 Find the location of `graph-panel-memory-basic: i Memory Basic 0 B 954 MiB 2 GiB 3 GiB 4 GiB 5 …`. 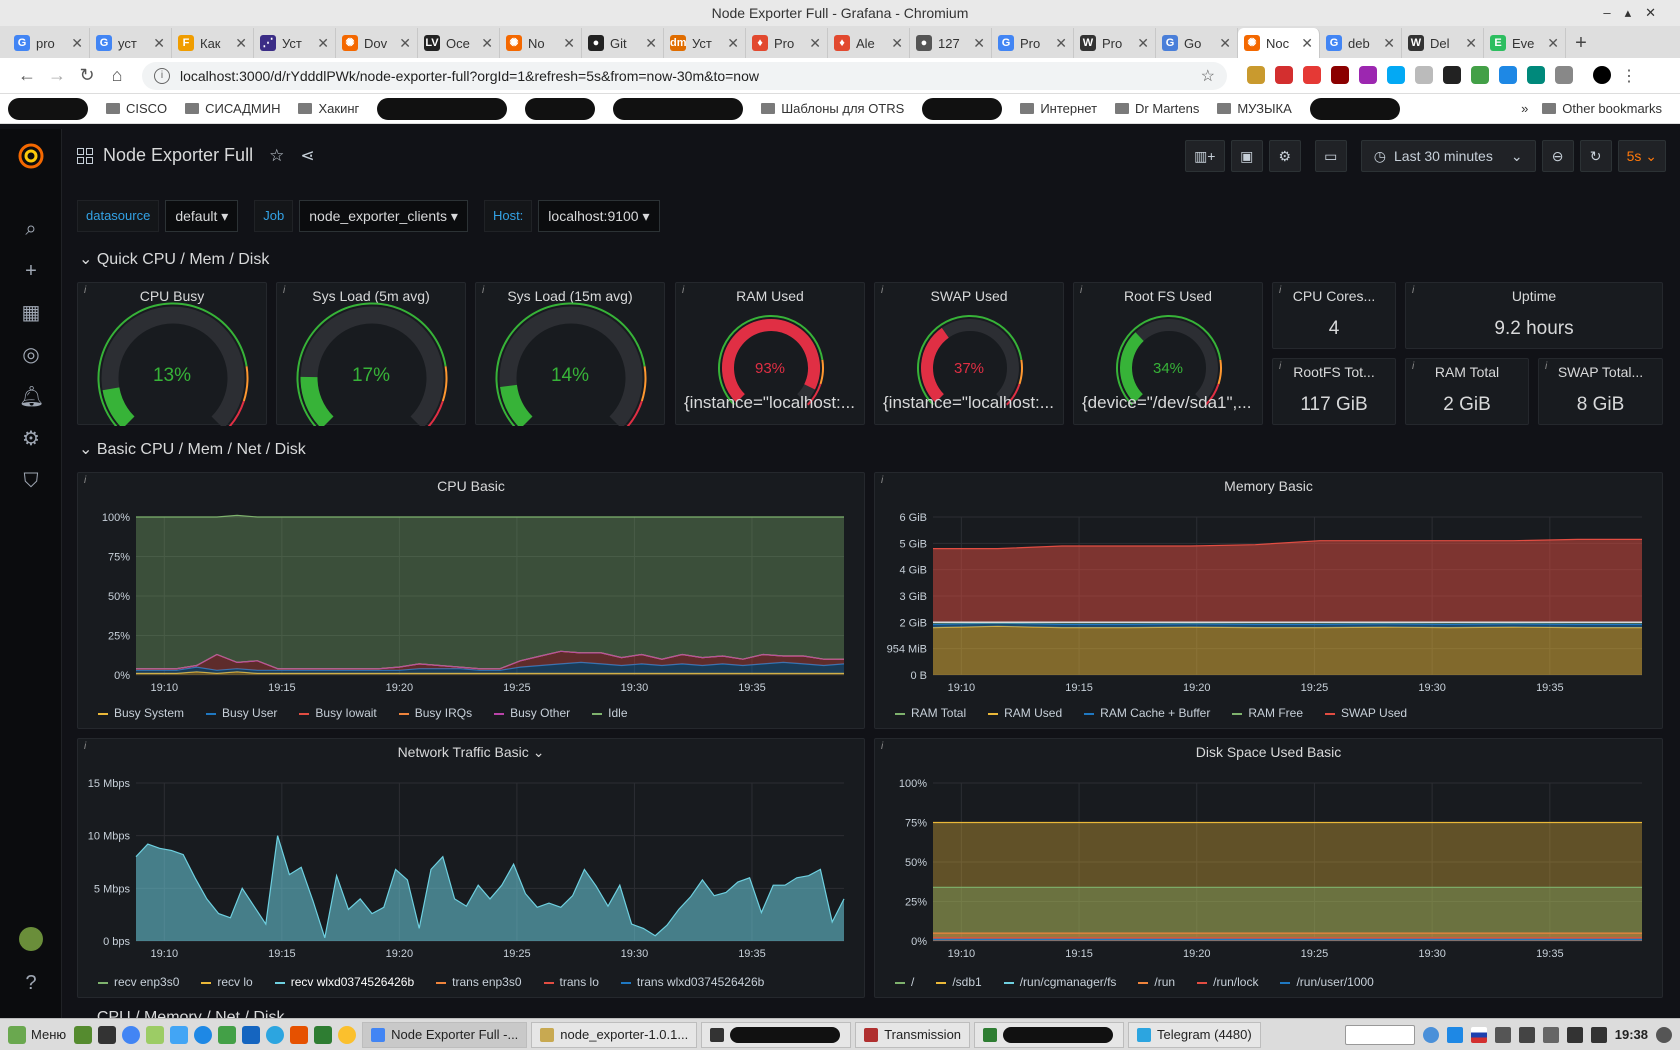

graph-panel-memory-basic: i Memory Basic 0 B 954 MiB 2 GiB 3 GiB 4 GiB 5 … is located at coordinates (1268, 600).